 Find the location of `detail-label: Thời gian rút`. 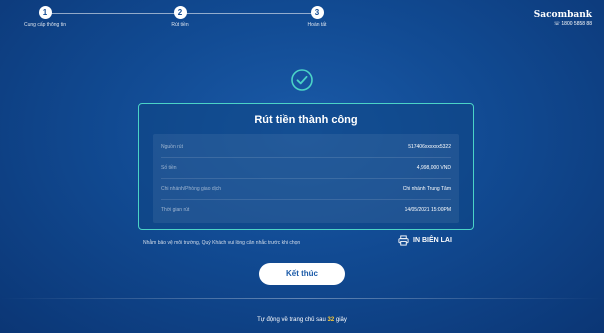

detail-label: Thời gian rút is located at coordinates (175, 210).